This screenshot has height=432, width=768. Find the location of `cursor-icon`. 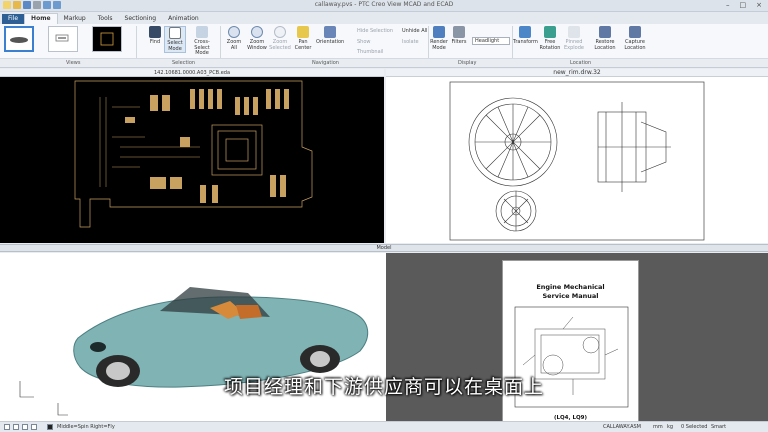

cursor-icon is located at coordinates (175, 33).